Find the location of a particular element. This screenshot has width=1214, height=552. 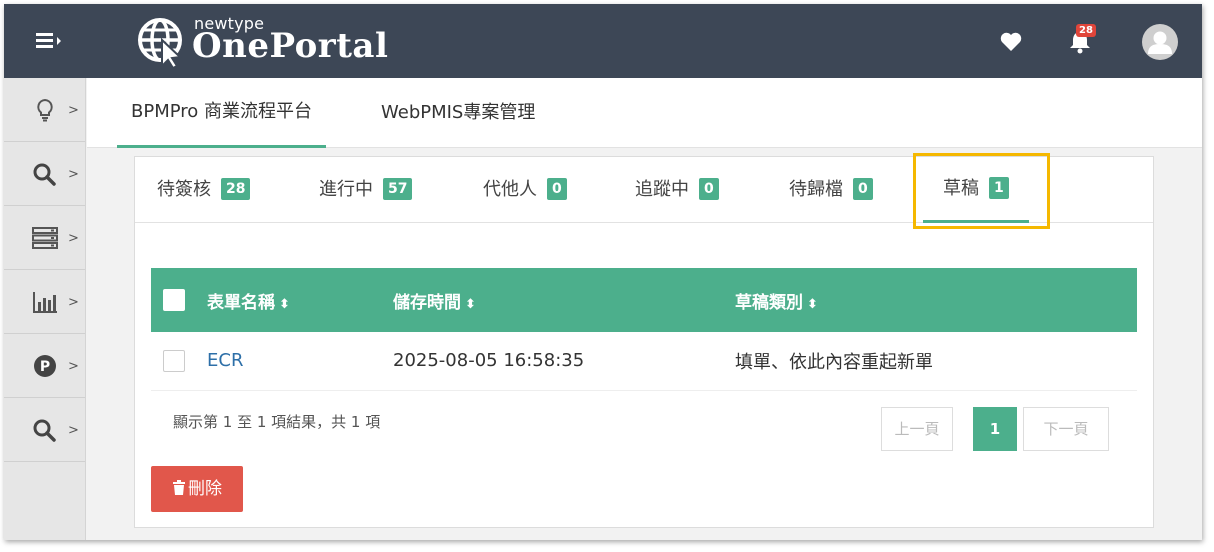

user-avatar is located at coordinates (1160, 42).